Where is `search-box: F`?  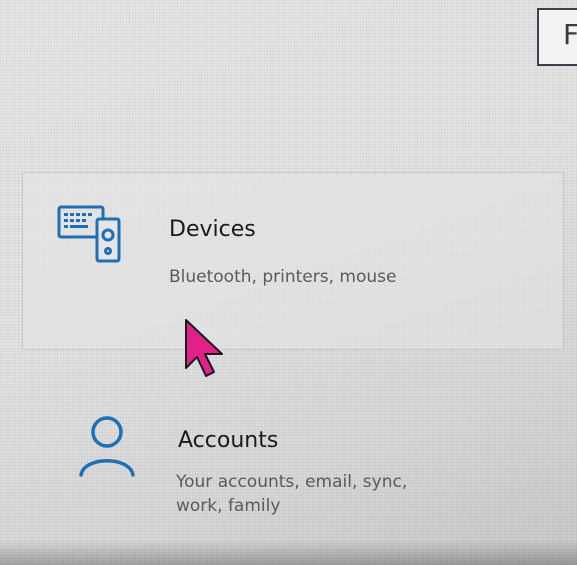 search-box: F is located at coordinates (557, 37).